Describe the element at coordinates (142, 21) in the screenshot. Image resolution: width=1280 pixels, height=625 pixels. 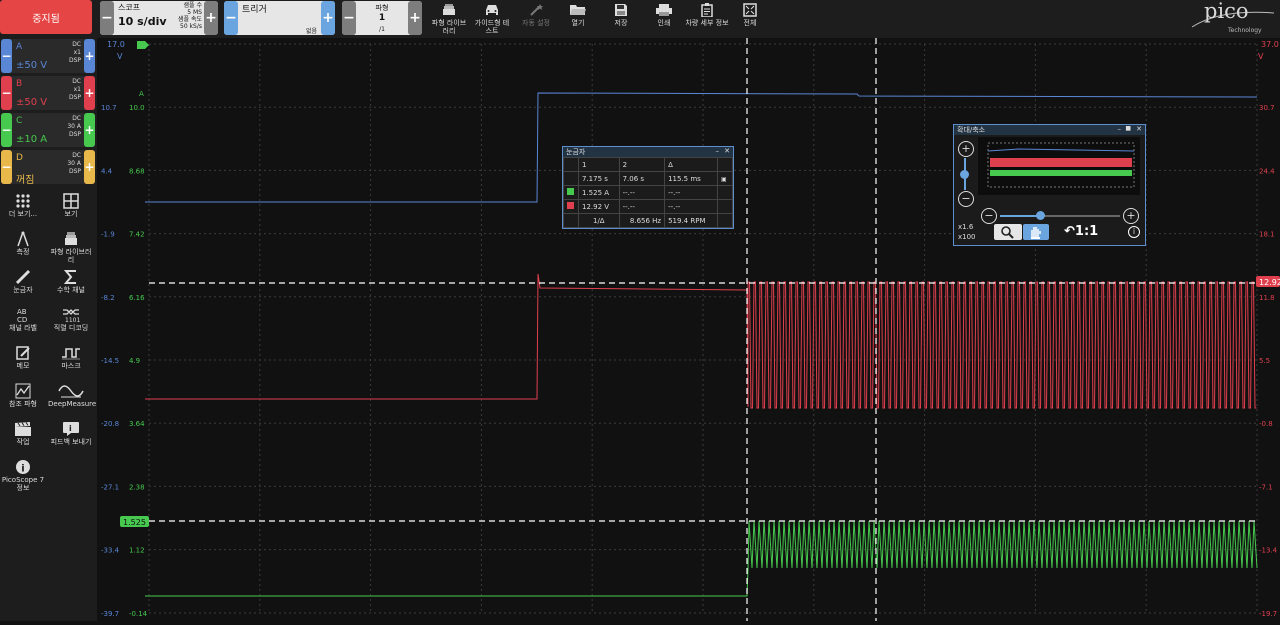
I see `timebase-value: 10 s/div` at that location.